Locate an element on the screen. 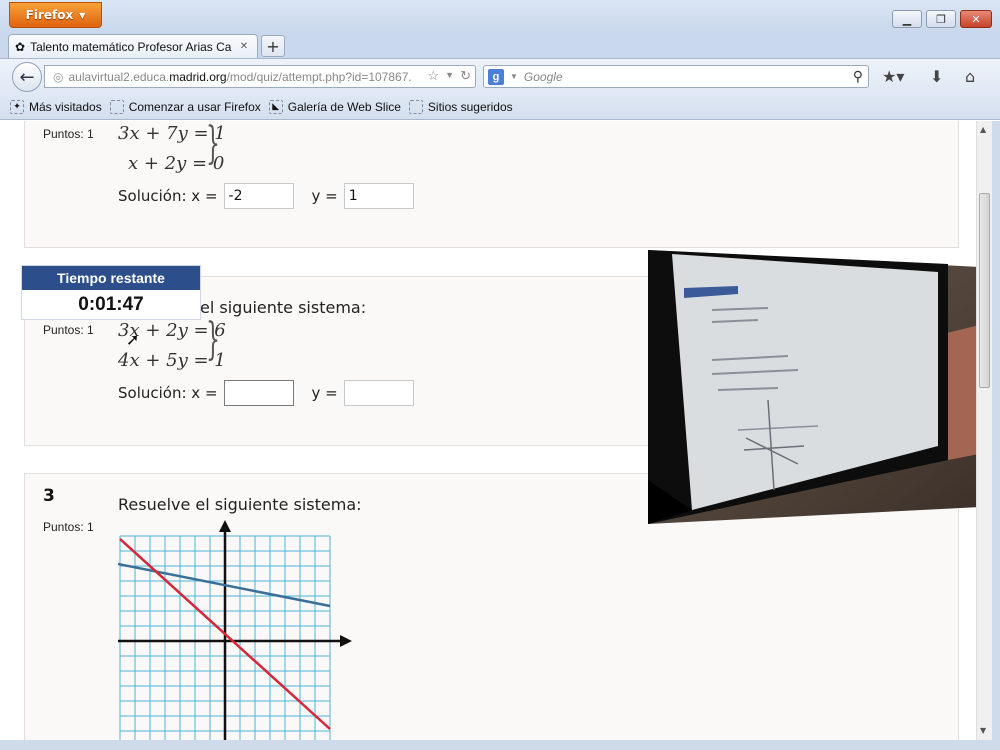 This screenshot has height=750, width=1000. bookmark-item: ◣ Galería de Web Slice is located at coordinates (334, 106).